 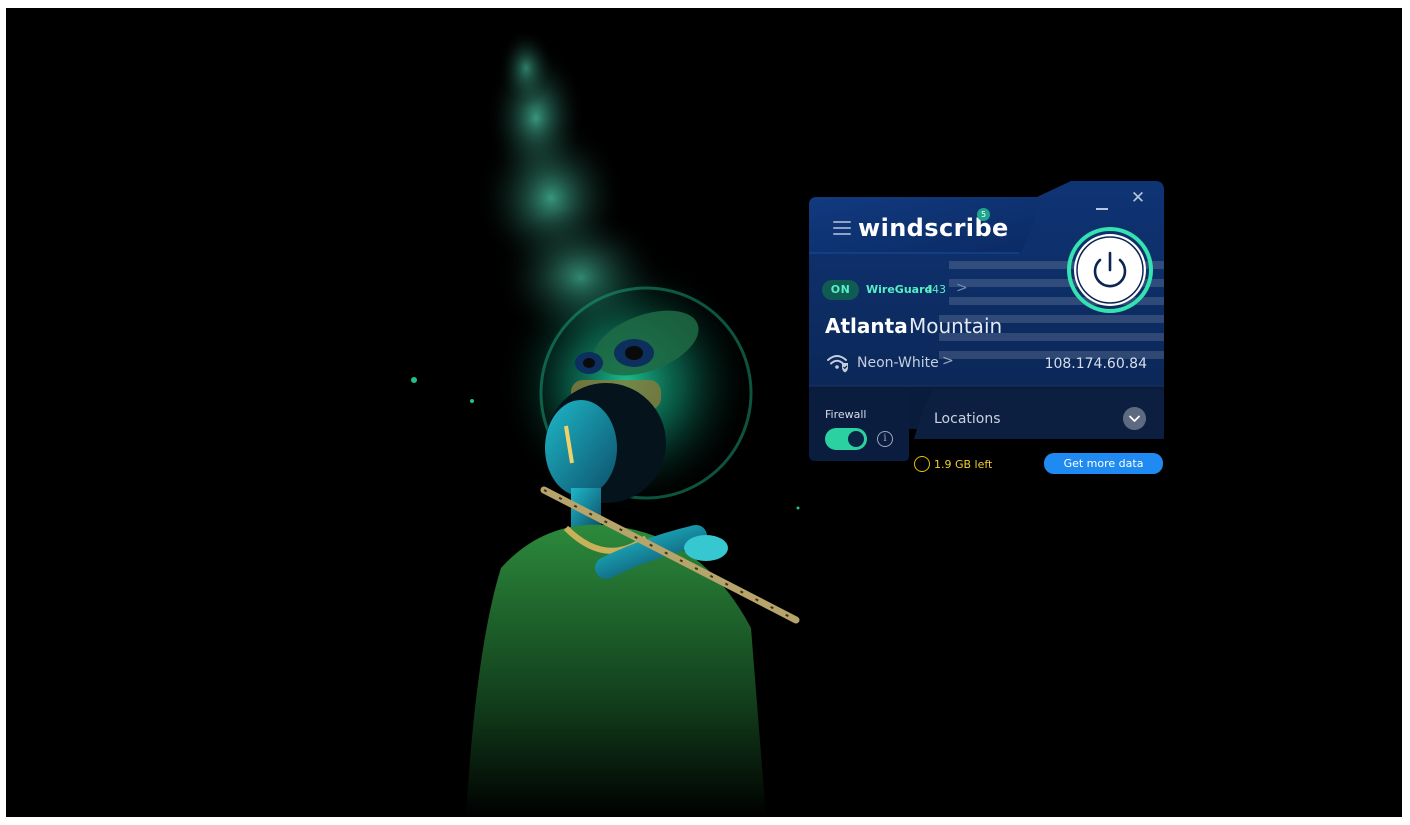 What do you see at coordinates (899, 289) in the screenshot?
I see `protocol-label: WireGuard` at bounding box center [899, 289].